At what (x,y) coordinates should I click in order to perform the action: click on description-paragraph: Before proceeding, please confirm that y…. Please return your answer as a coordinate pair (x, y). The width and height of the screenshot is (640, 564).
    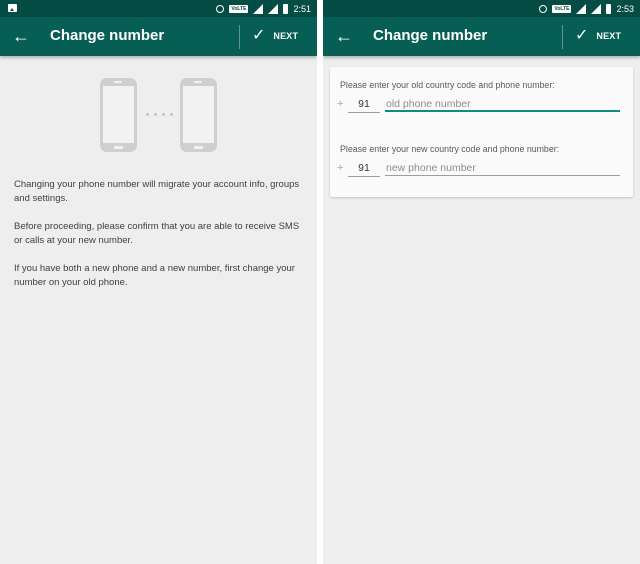
    Looking at the image, I should click on (157, 233).